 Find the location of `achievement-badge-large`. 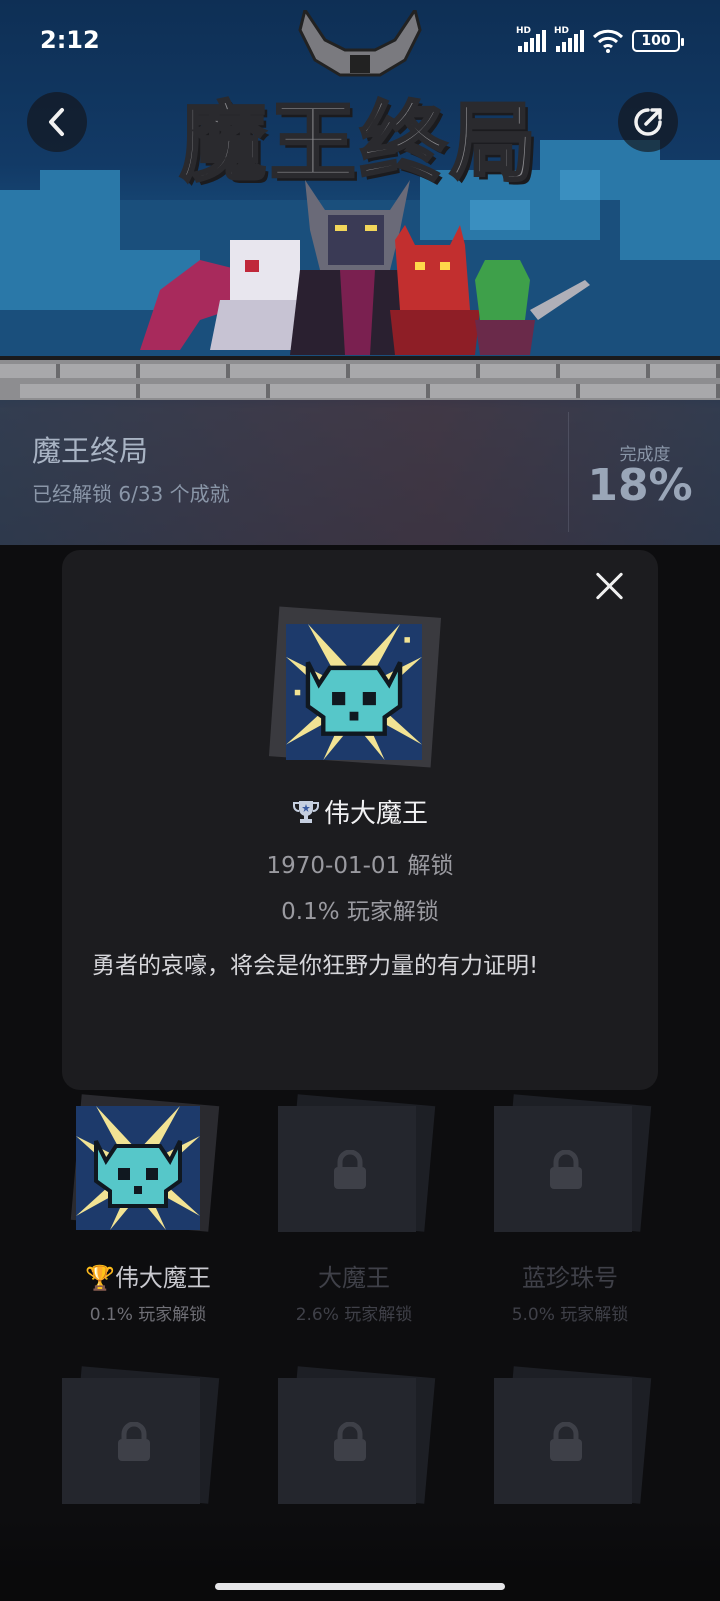

achievement-badge-large is located at coordinates (355, 687).